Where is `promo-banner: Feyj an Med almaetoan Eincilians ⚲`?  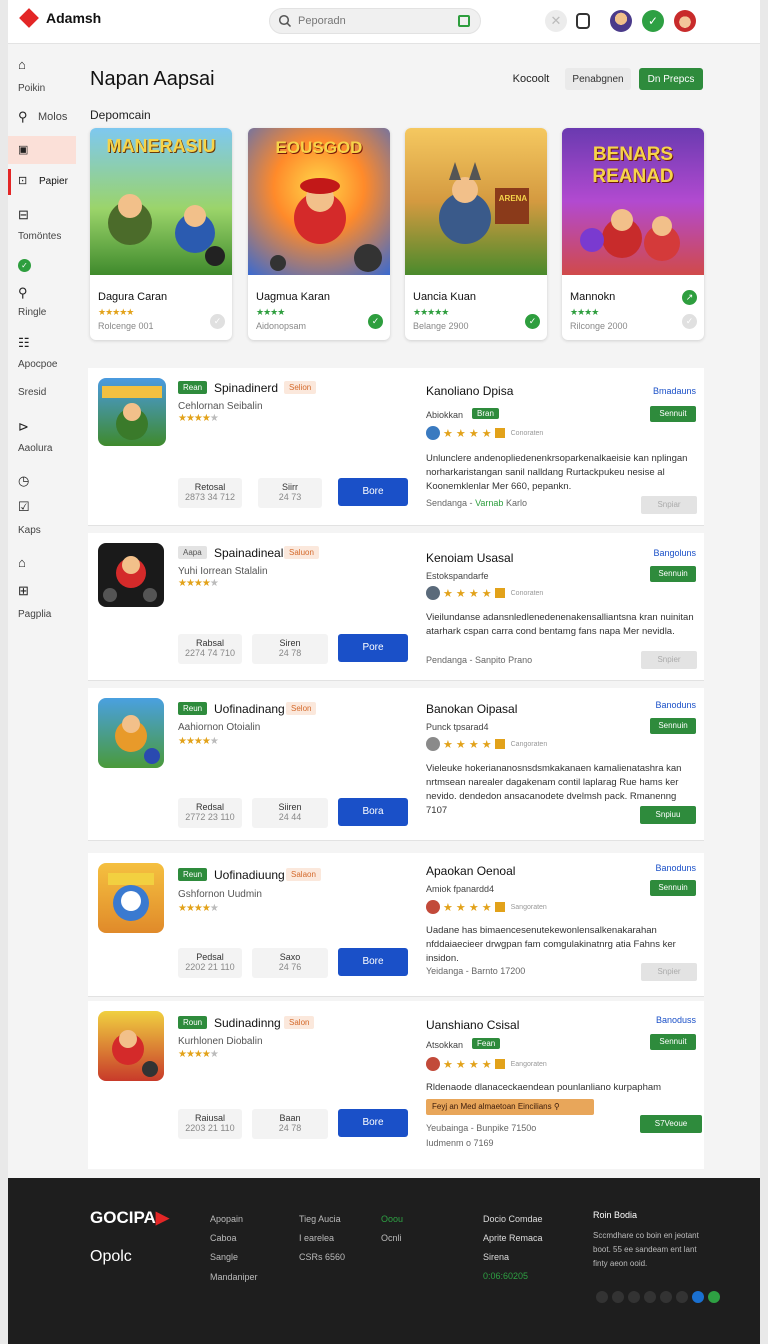 promo-banner: Feyj an Med almaetoan Eincilians ⚲ is located at coordinates (510, 1107).